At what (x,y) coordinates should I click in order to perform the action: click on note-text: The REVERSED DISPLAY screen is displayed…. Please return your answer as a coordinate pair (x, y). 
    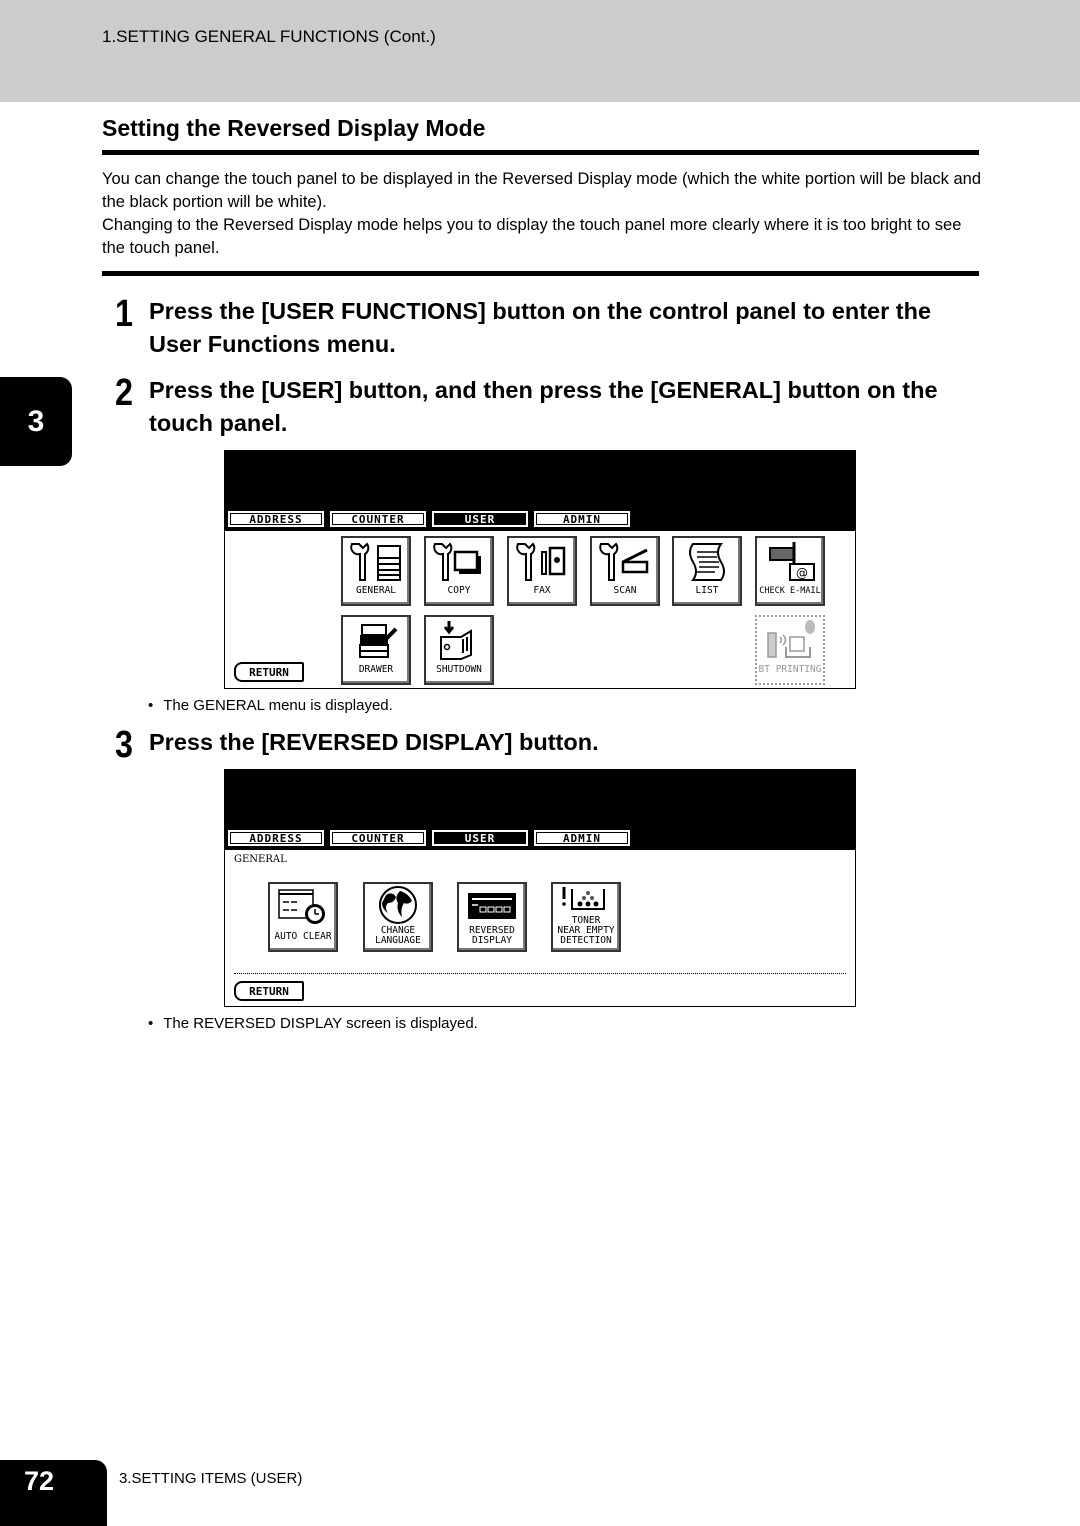
    Looking at the image, I should click on (320, 1023).